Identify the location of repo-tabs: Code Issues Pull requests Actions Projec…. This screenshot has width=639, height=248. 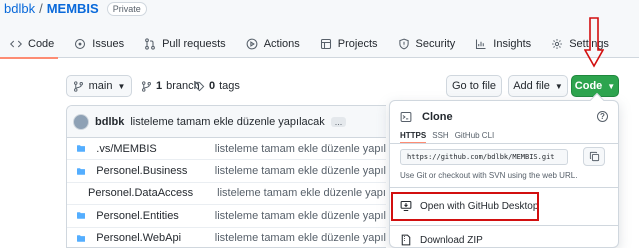
(309, 44).